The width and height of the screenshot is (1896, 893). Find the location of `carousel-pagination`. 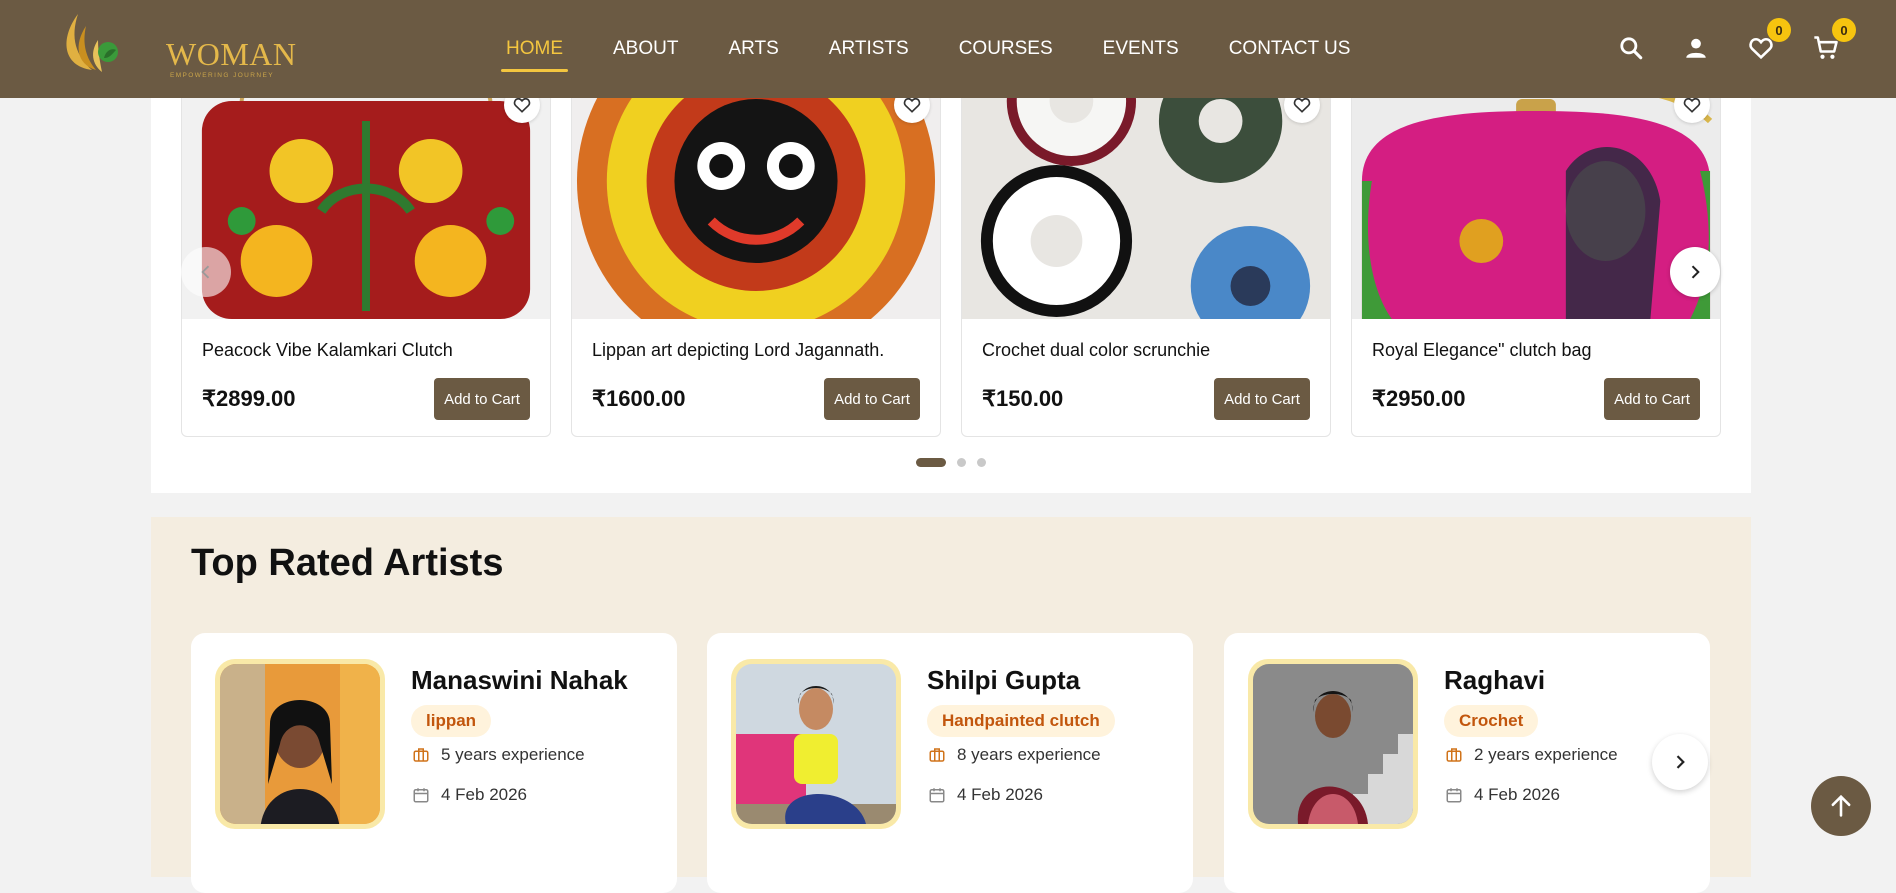

carousel-pagination is located at coordinates (956, 462).